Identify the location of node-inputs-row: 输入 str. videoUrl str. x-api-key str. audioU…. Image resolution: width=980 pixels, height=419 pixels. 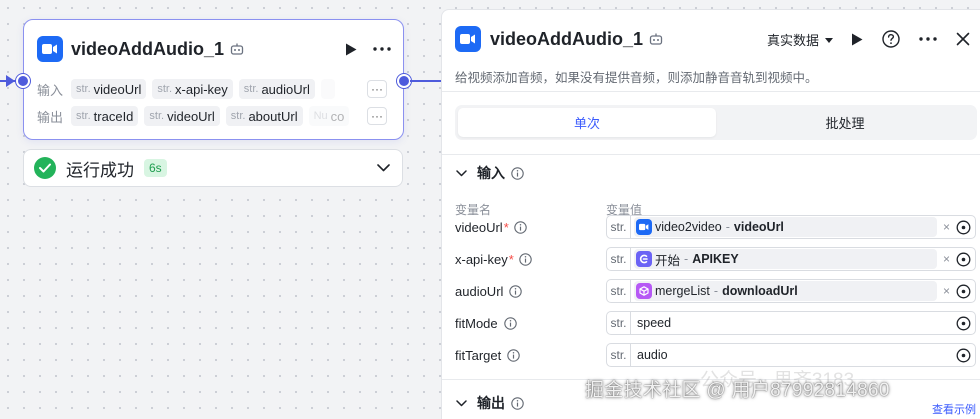
(212, 89).